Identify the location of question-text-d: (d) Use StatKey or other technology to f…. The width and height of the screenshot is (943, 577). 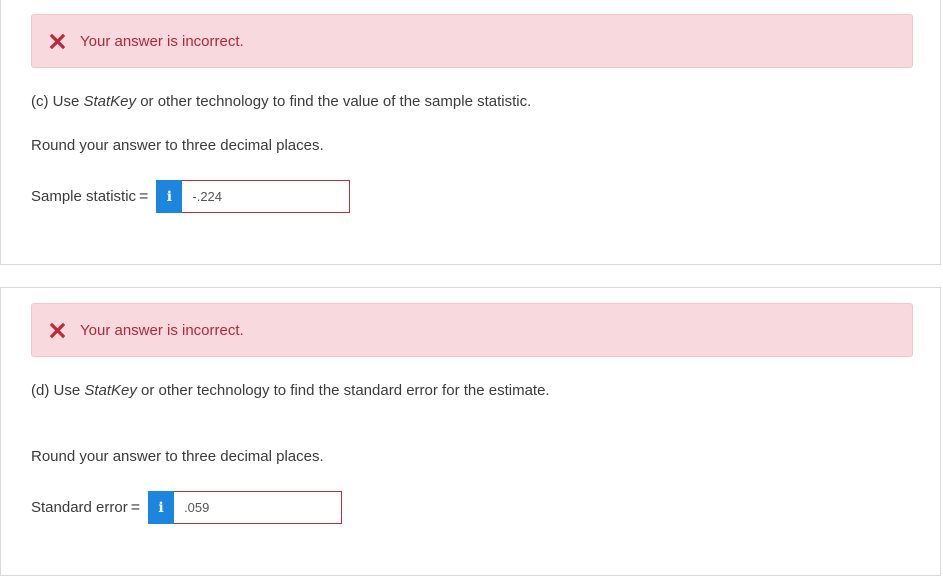
(290, 390).